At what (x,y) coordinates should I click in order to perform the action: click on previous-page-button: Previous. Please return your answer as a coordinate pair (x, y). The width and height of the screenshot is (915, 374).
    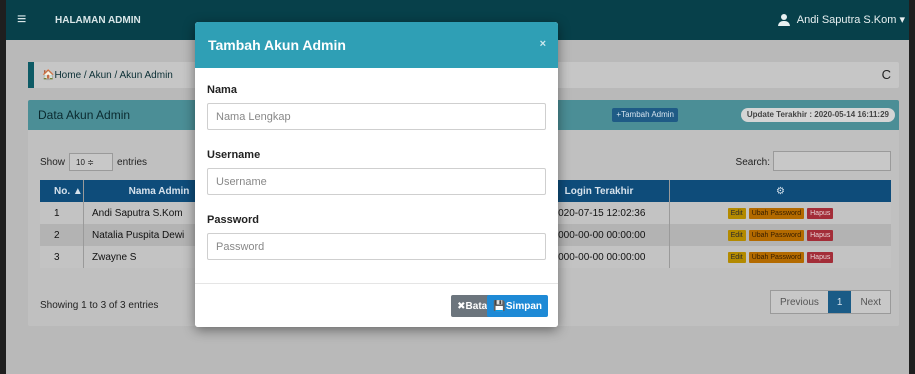
    Looking at the image, I should click on (799, 302).